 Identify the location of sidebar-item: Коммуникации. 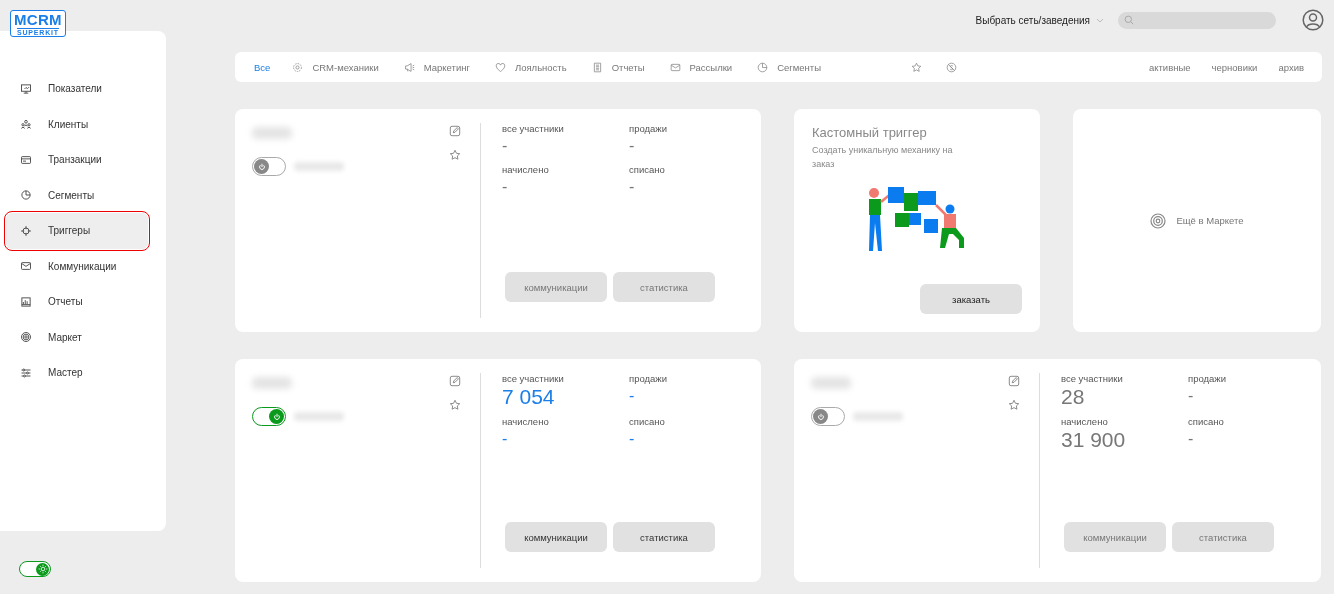
(76, 266).